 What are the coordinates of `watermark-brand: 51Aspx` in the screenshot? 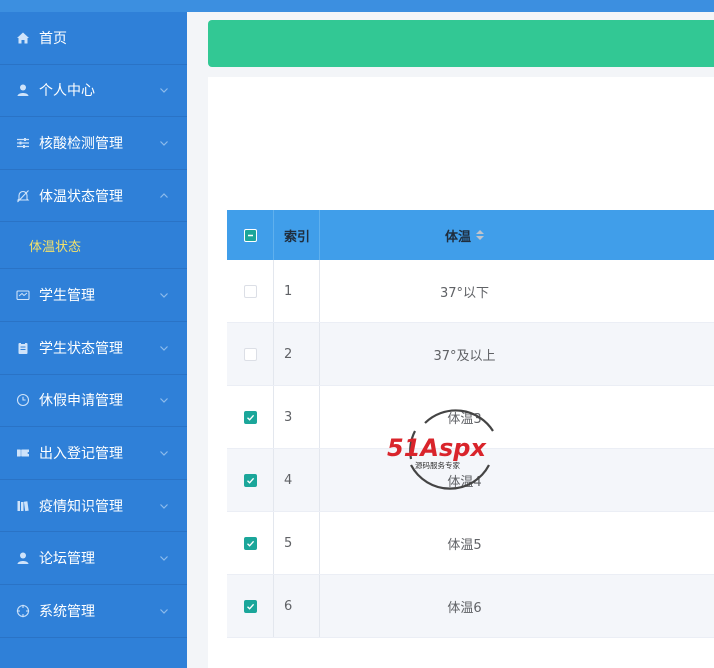 It's located at (437, 448).